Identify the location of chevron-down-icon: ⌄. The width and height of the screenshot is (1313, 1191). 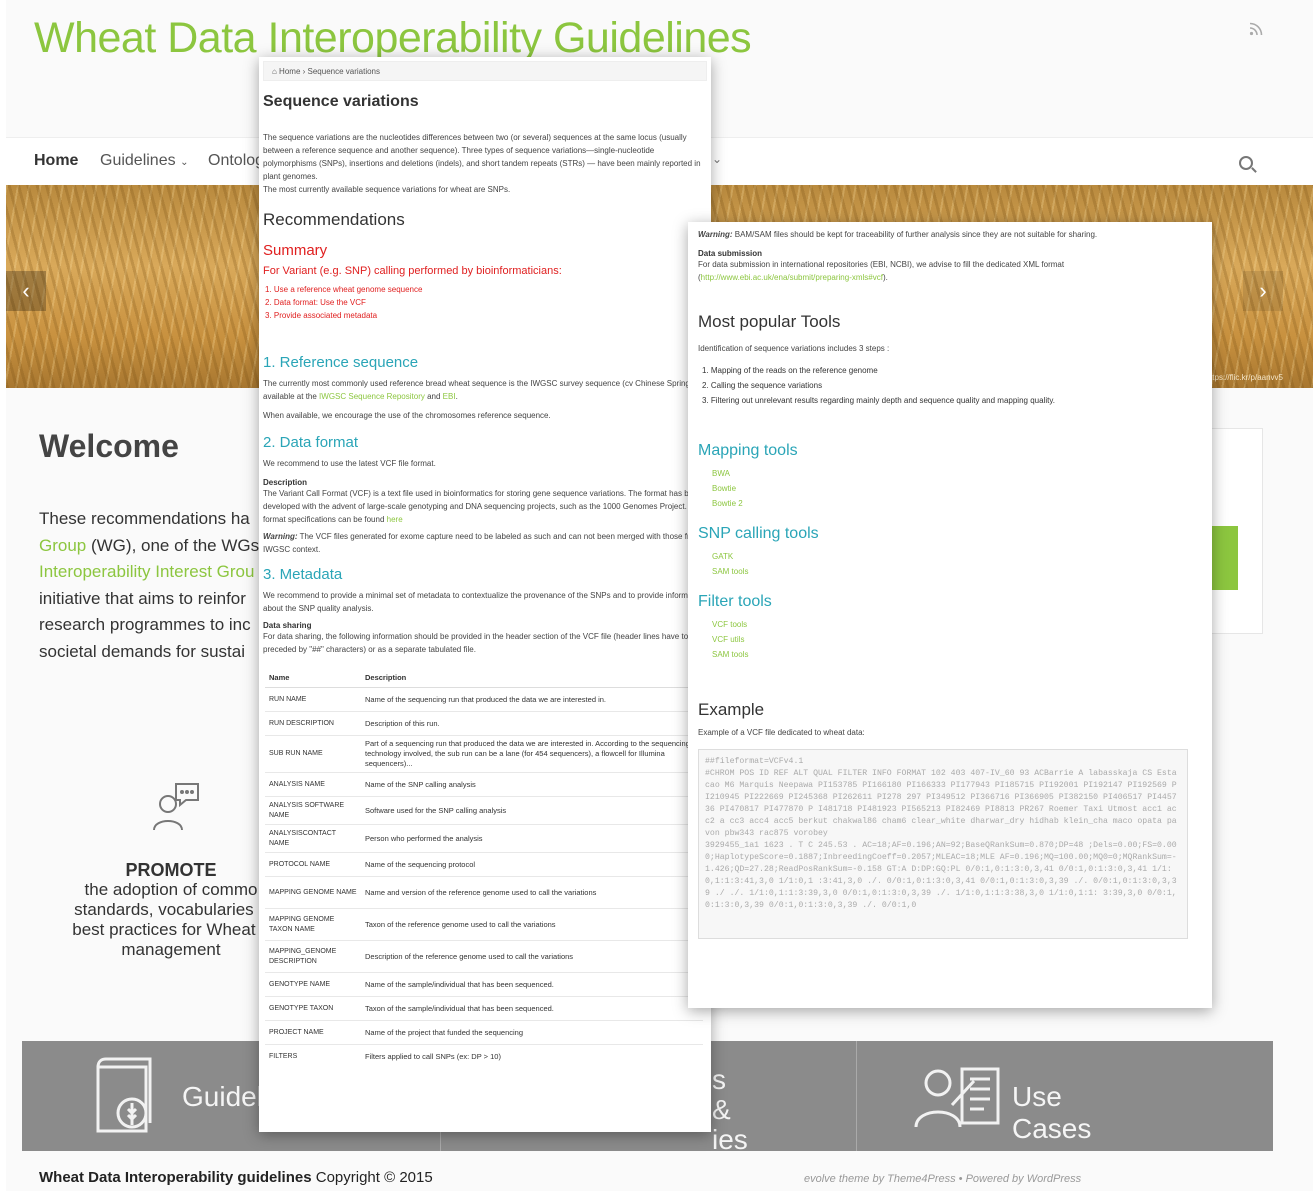
(717, 159).